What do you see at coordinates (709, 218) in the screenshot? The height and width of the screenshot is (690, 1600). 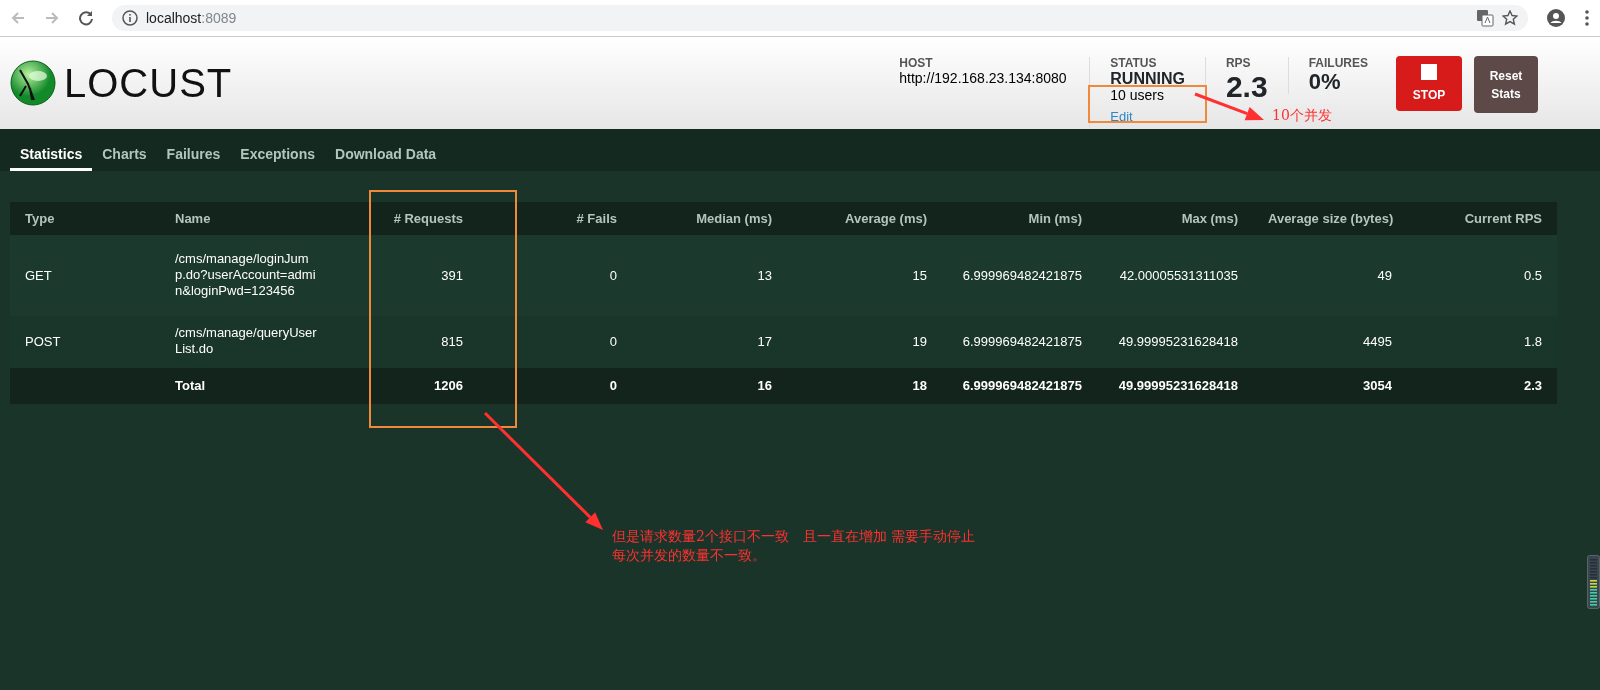 I see `column-header: Median (ms)` at bounding box center [709, 218].